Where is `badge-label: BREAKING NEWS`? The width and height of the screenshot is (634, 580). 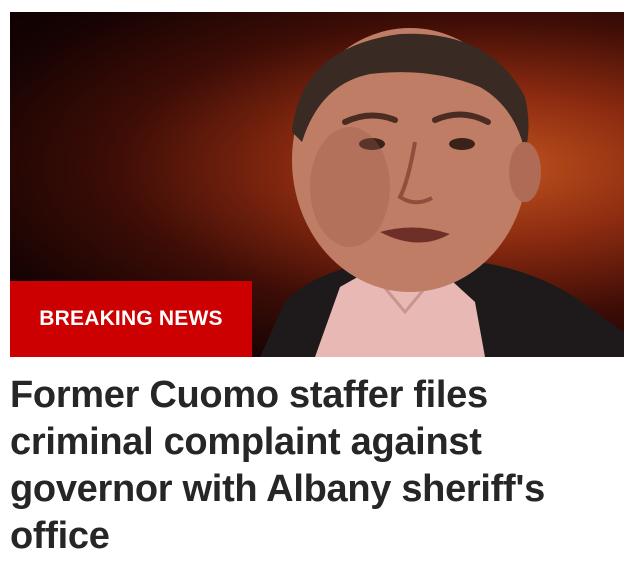 badge-label: BREAKING NEWS is located at coordinates (131, 318).